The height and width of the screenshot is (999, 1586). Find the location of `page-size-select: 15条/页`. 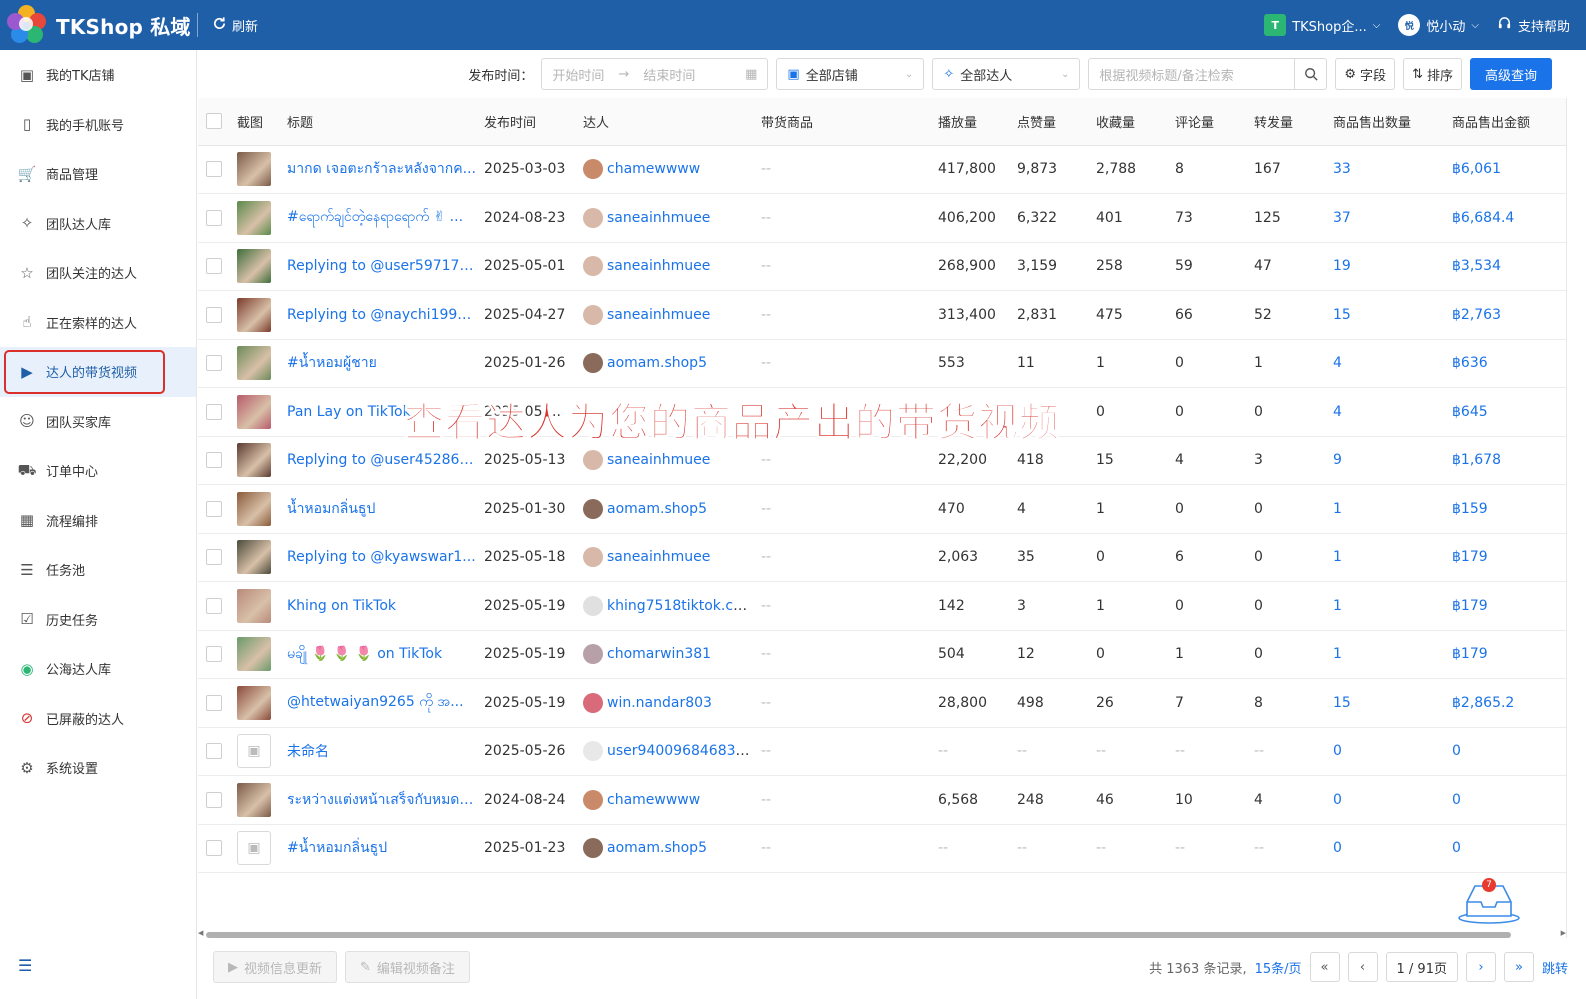

page-size-select: 15条/页 is located at coordinates (1278, 967).